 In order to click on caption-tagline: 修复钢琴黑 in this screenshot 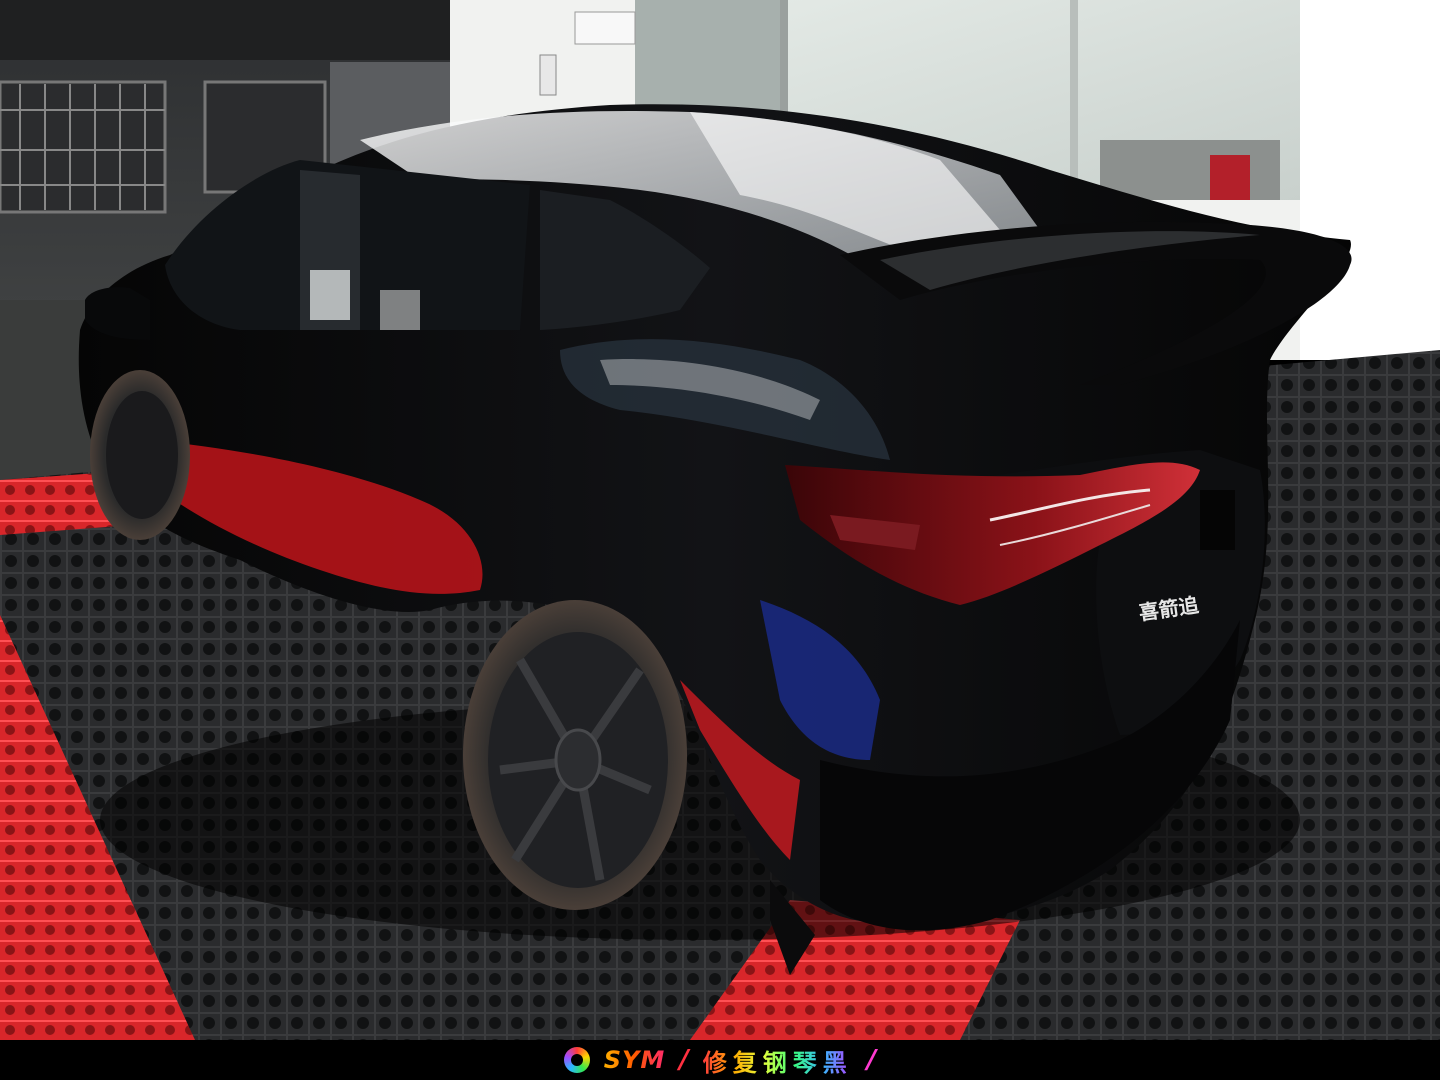, I will do `click(778, 1060)`.